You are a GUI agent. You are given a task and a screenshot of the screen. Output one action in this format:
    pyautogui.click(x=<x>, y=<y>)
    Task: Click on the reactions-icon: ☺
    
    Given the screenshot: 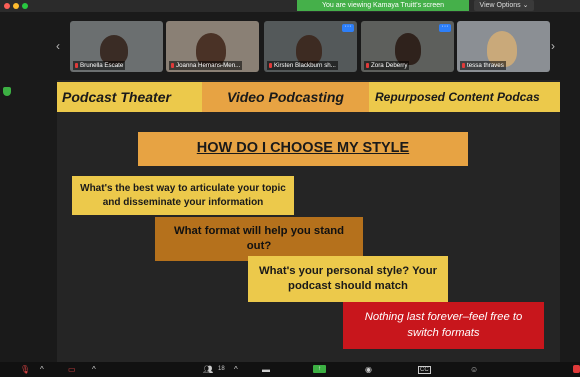 What is the action you would take?
    pyautogui.click(x=474, y=369)
    